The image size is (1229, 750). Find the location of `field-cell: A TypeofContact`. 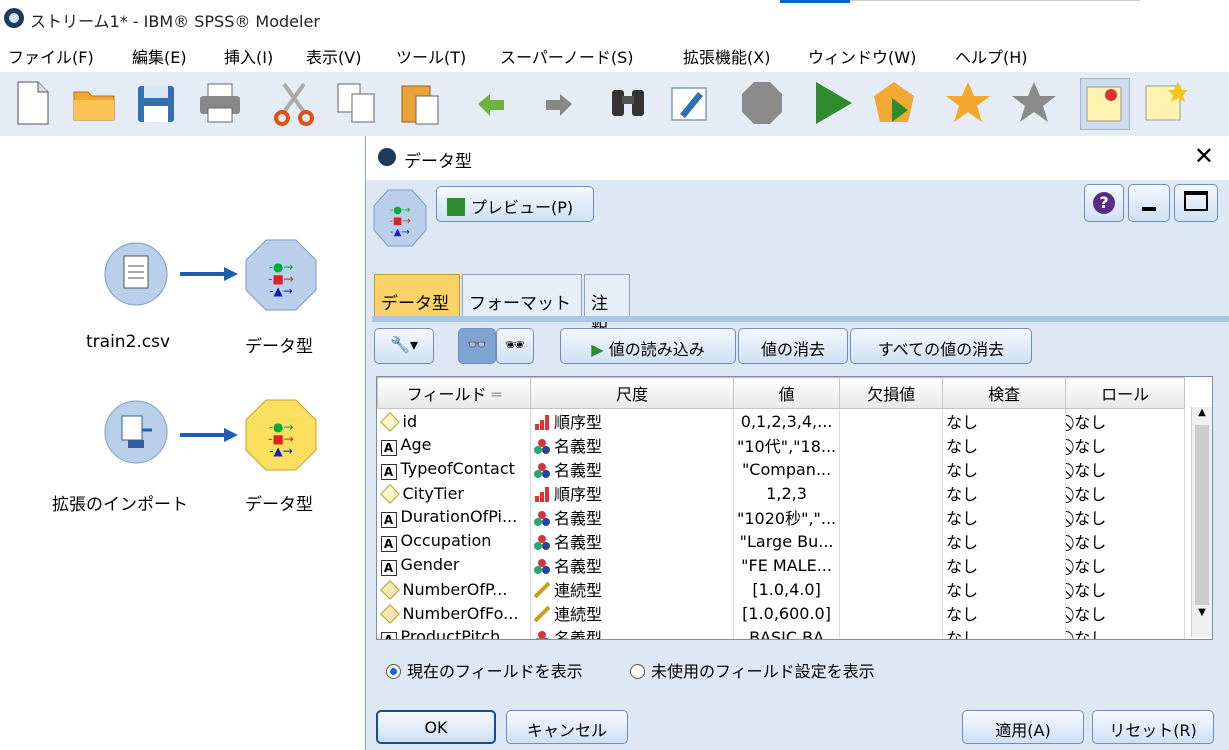

field-cell: A TypeofContact is located at coordinates (454, 469).